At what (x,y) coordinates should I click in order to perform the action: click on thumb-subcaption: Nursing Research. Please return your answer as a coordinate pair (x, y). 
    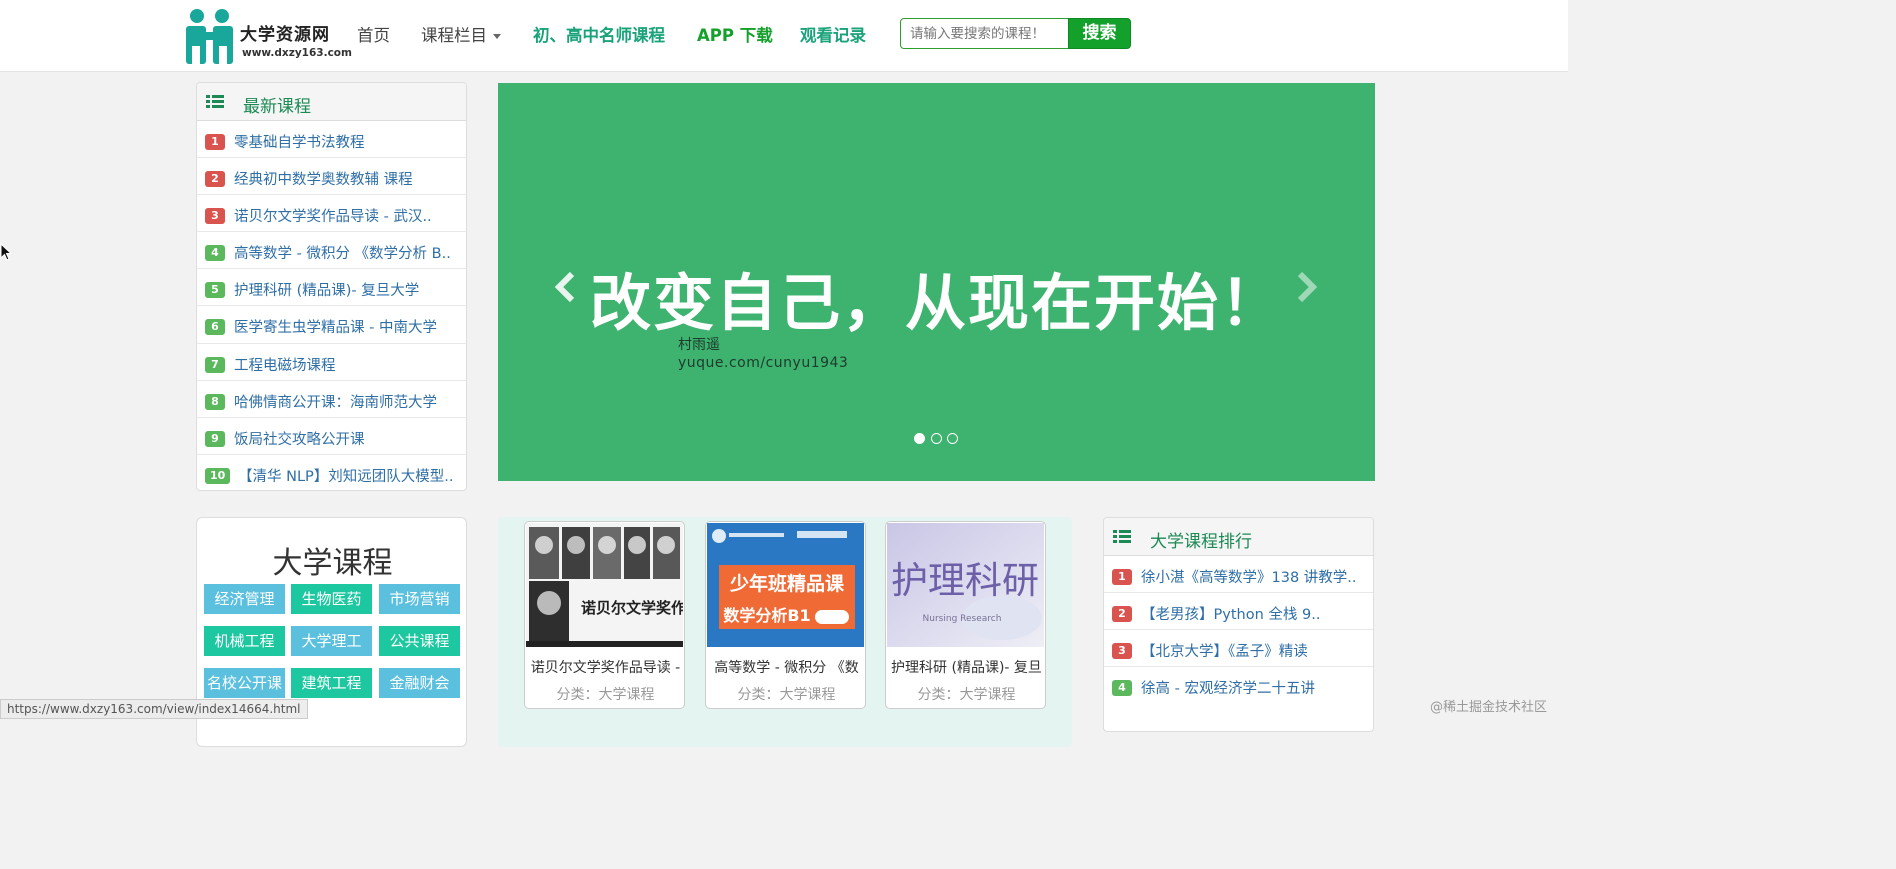
    Looking at the image, I should click on (962, 619).